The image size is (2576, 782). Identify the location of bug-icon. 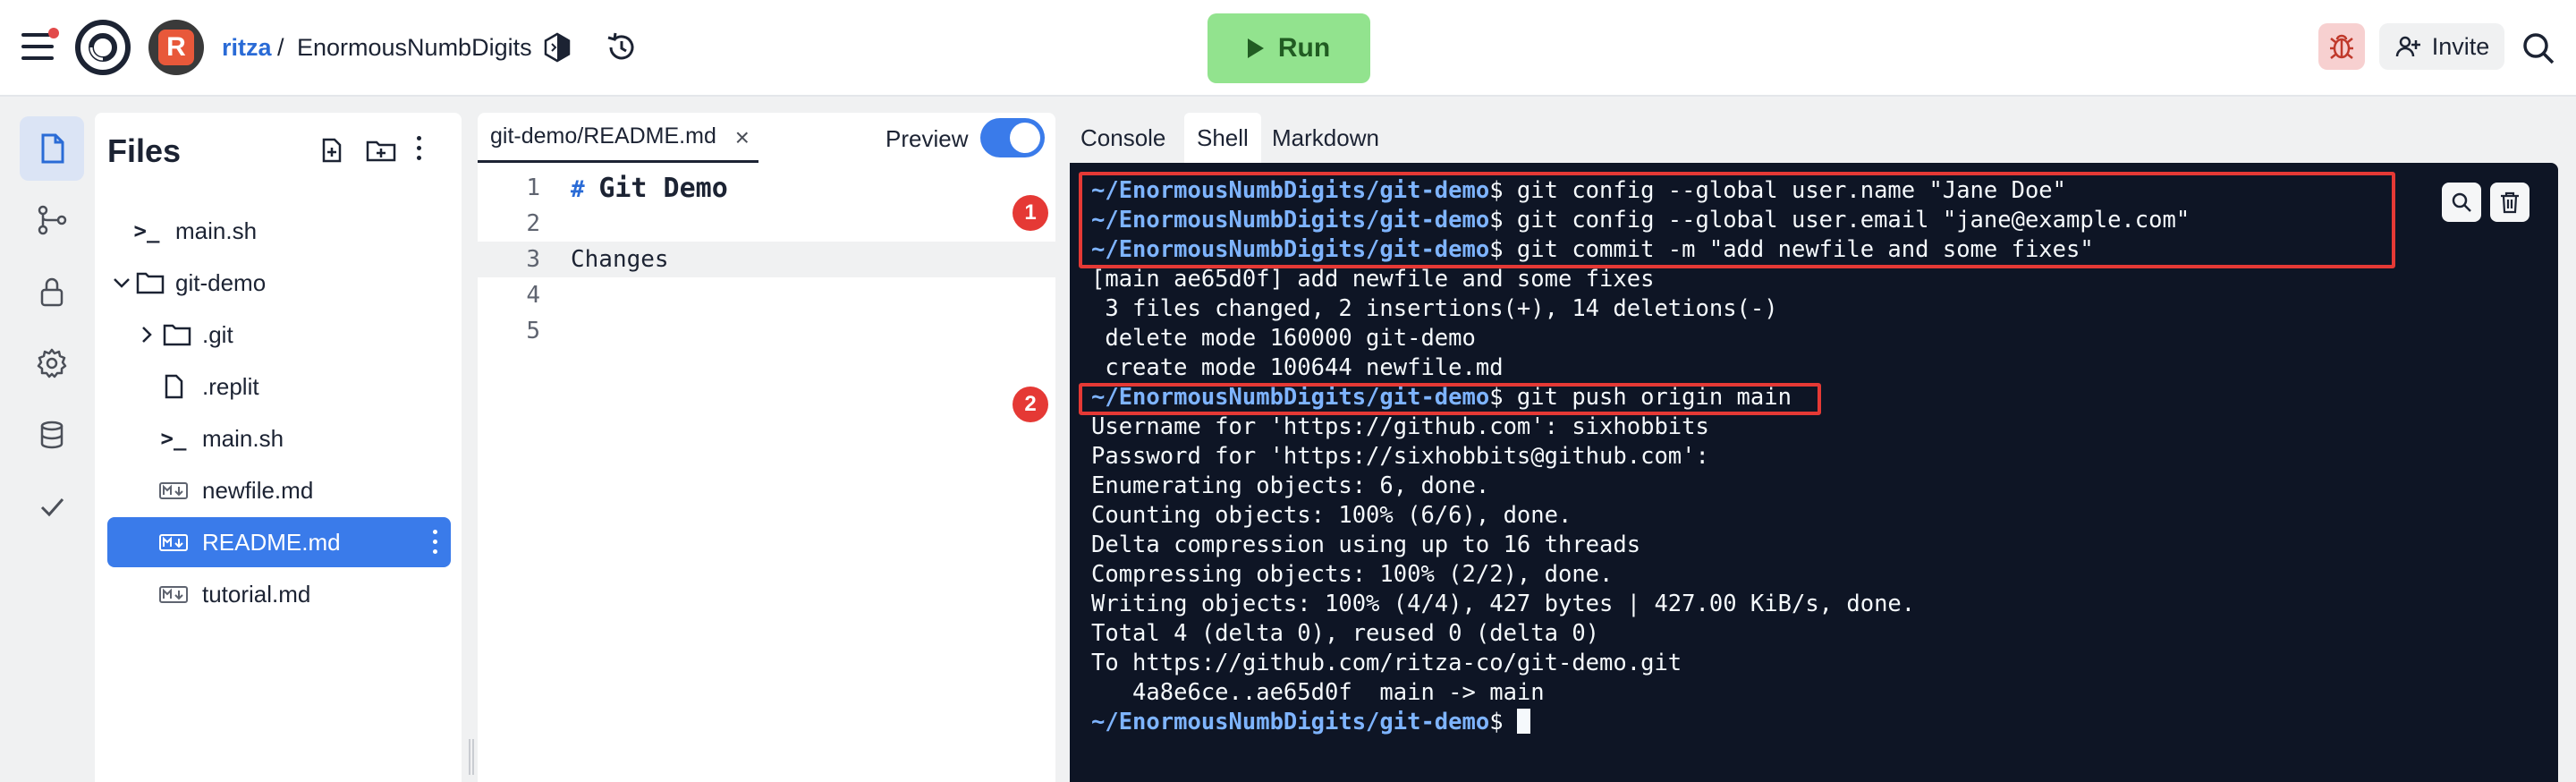
(2341, 46).